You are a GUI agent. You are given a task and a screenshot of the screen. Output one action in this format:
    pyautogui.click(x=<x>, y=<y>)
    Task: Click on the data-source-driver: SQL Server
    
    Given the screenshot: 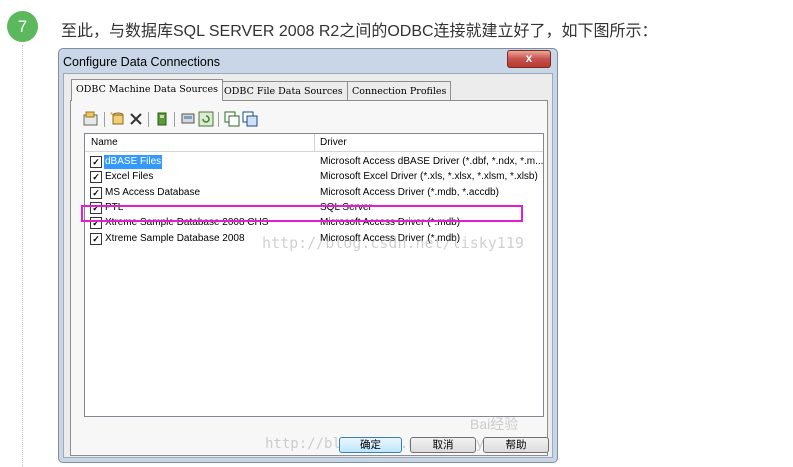 What is the action you would take?
    pyautogui.click(x=346, y=207)
    